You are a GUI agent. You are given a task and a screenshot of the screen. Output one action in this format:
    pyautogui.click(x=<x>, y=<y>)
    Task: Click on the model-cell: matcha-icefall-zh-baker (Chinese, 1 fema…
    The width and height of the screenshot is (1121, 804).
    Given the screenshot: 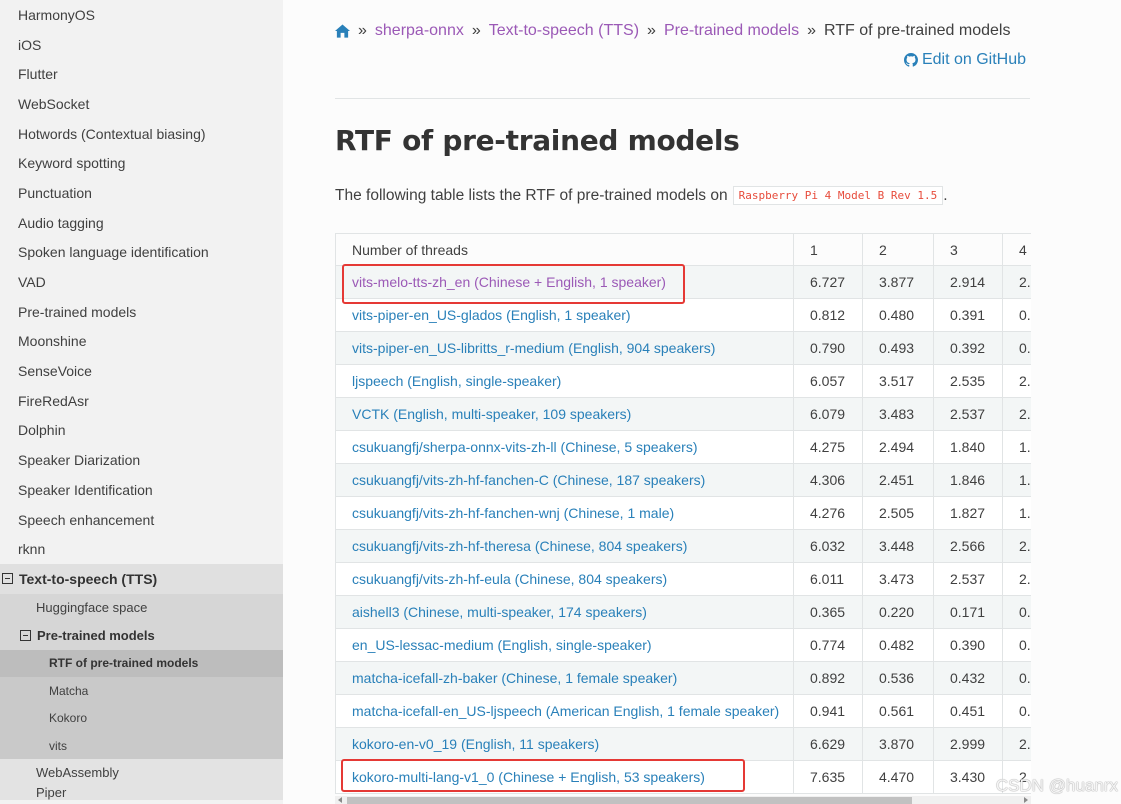 What is the action you would take?
    pyautogui.click(x=564, y=678)
    